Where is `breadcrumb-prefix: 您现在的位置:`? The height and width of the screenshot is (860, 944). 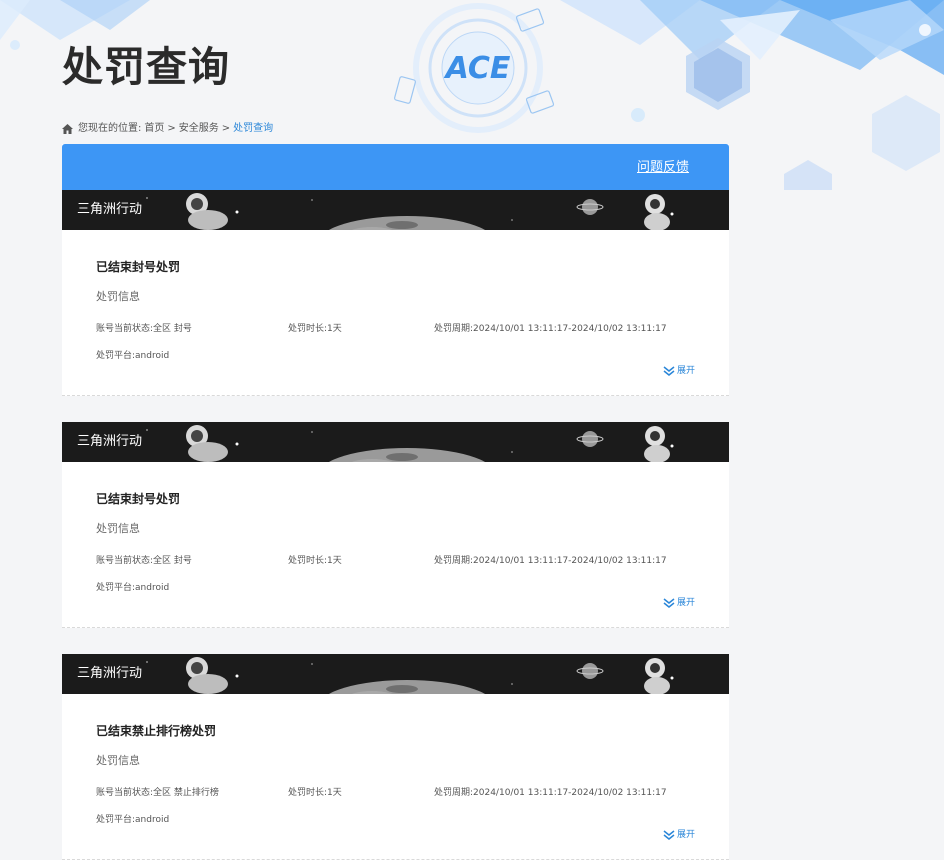 breadcrumb-prefix: 您现在的位置: is located at coordinates (110, 128).